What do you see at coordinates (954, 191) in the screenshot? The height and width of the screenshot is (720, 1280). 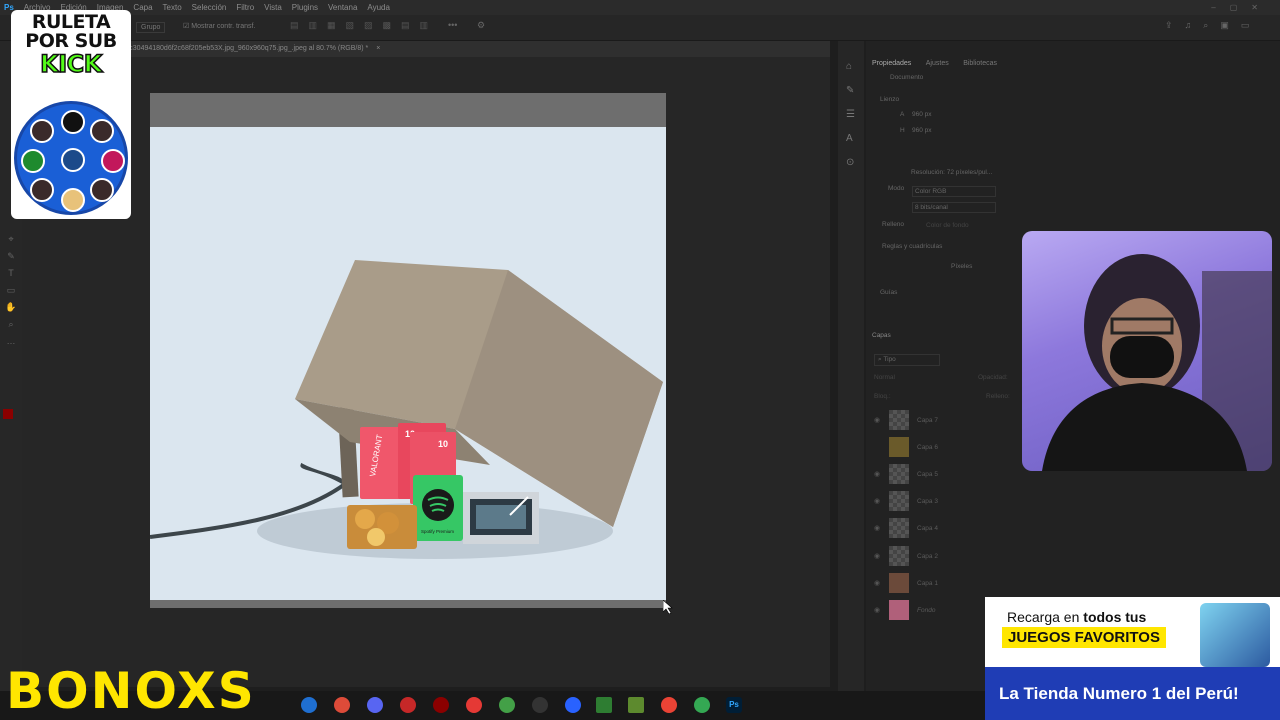 I see `mode-select: Color RGB` at bounding box center [954, 191].